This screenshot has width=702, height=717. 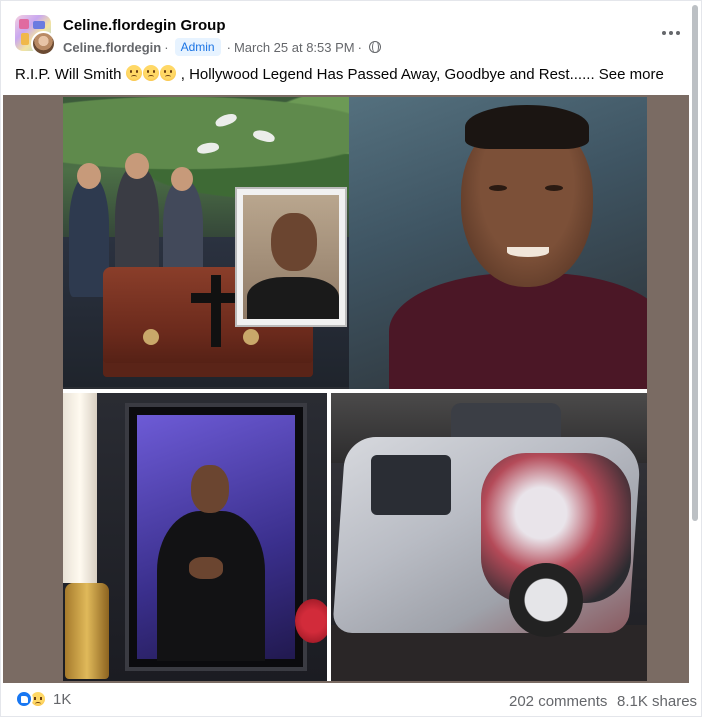 I want to click on car-wheel, so click(x=546, y=600).